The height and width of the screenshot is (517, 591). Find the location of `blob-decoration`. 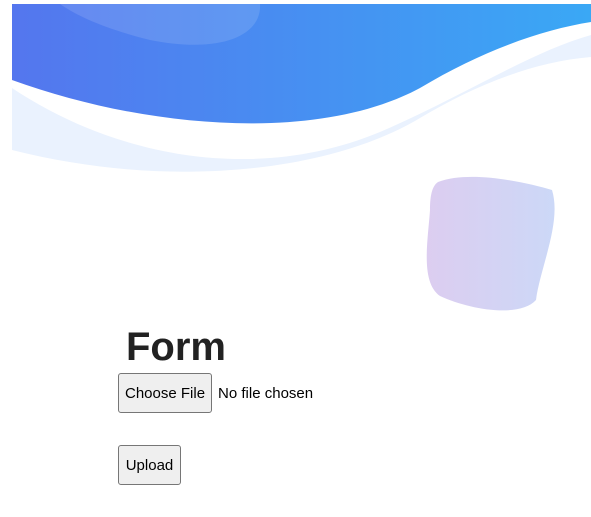

blob-decoration is located at coordinates (490, 243).